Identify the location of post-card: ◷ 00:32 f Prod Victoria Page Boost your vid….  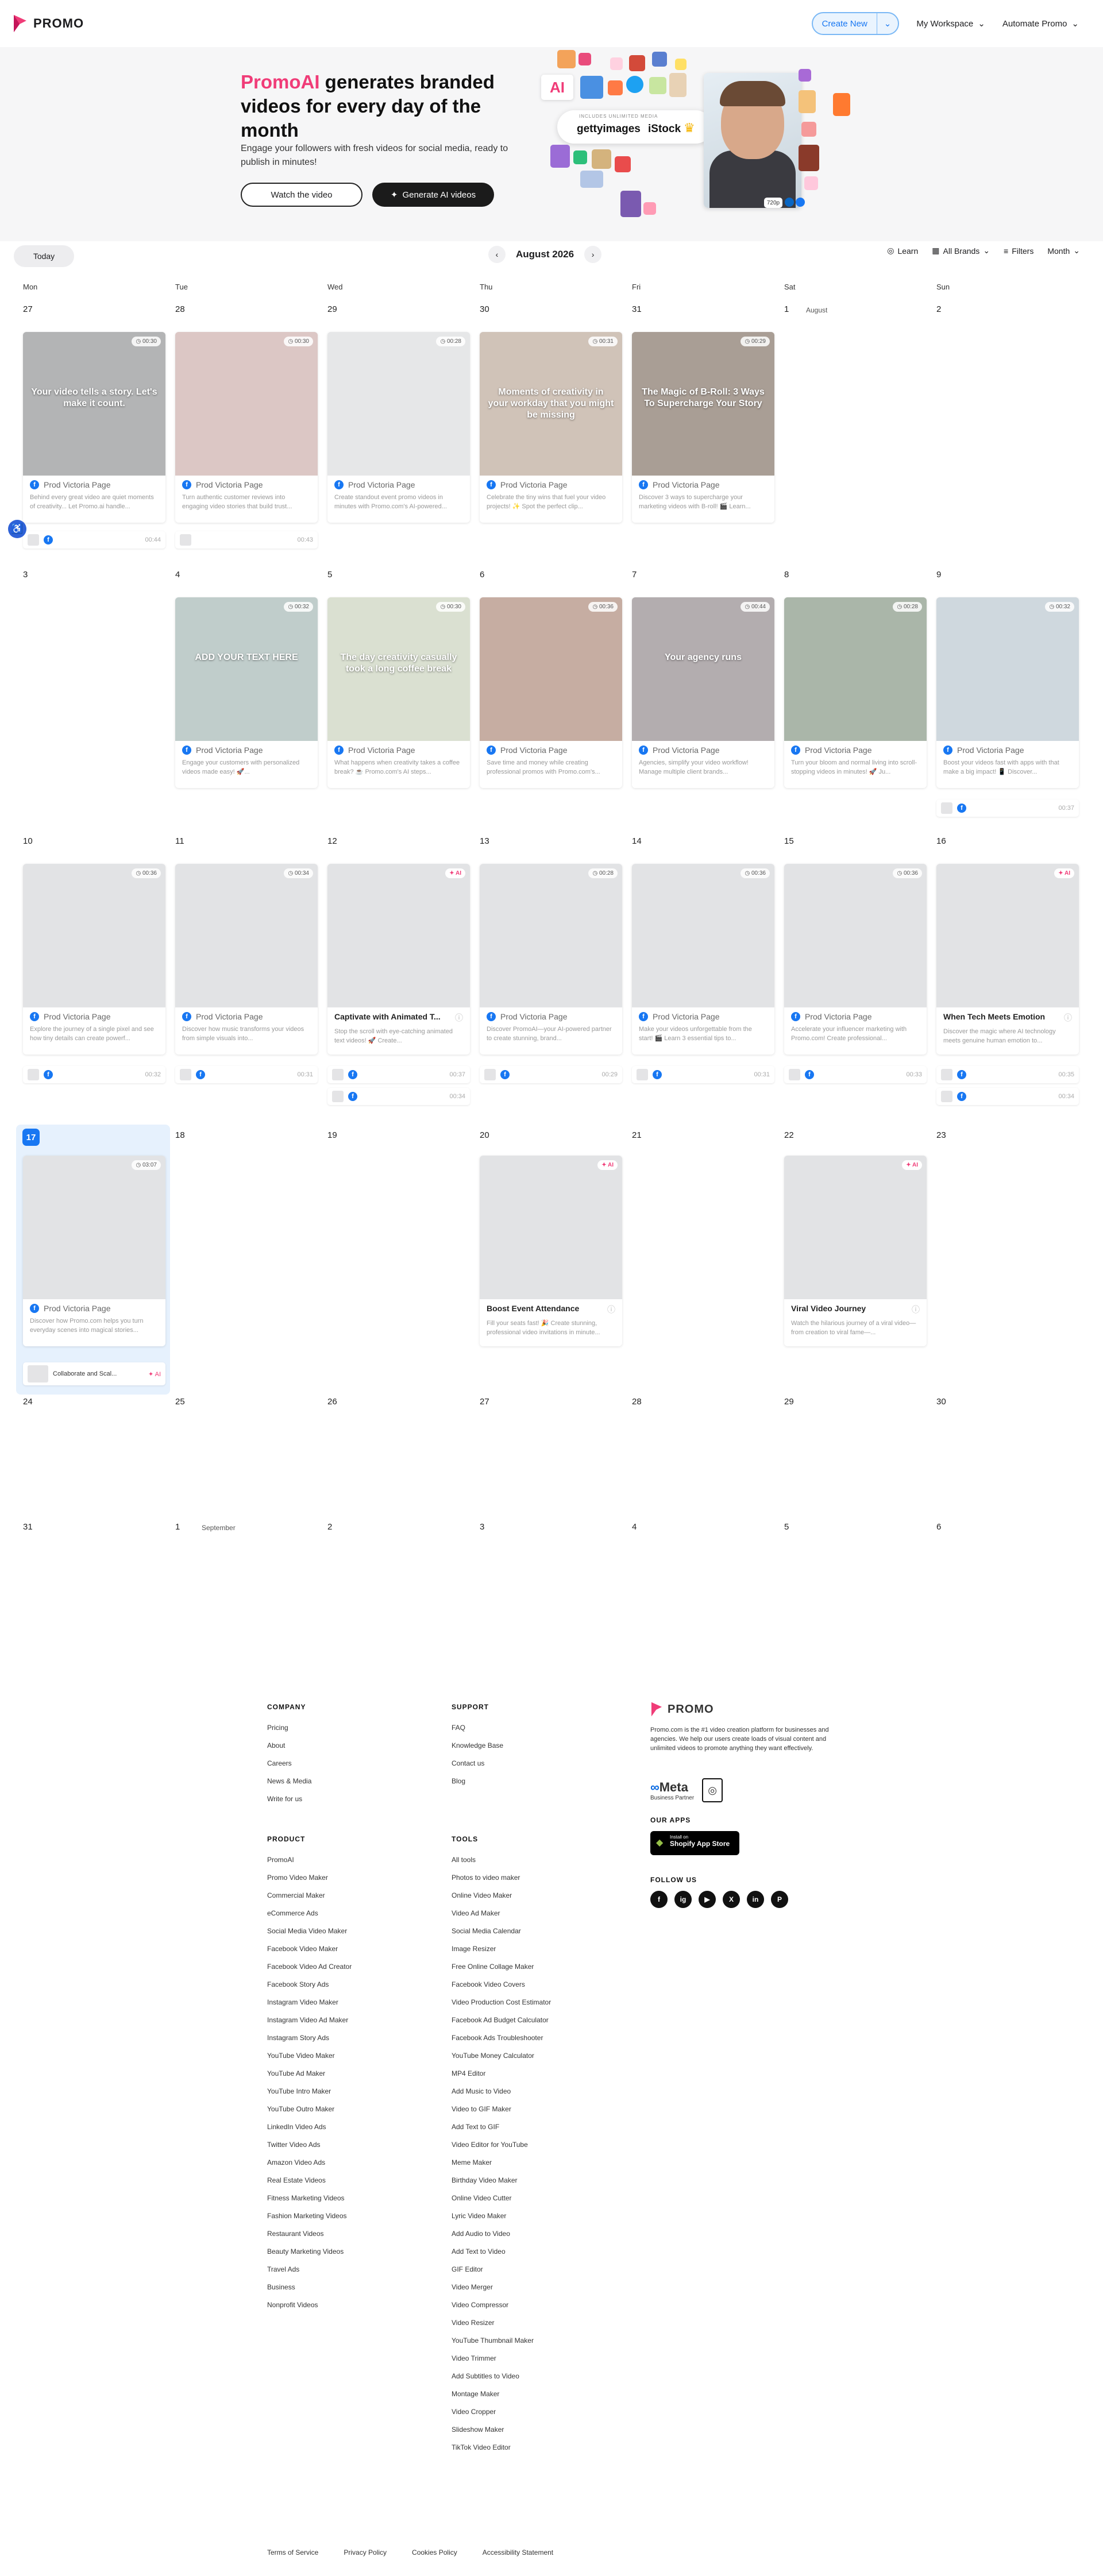
(1007, 692).